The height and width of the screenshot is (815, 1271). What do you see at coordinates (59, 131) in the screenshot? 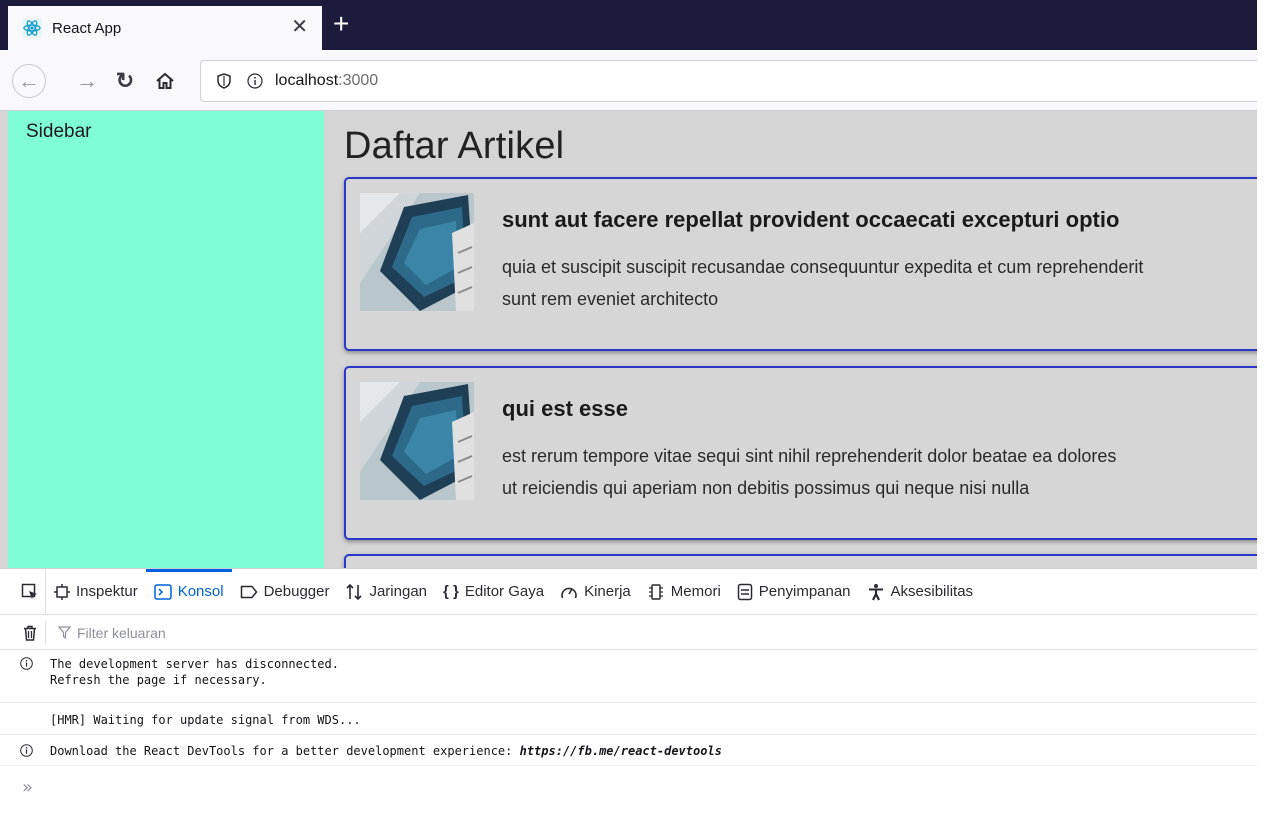
I see `sidebar-label: Sidebar` at bounding box center [59, 131].